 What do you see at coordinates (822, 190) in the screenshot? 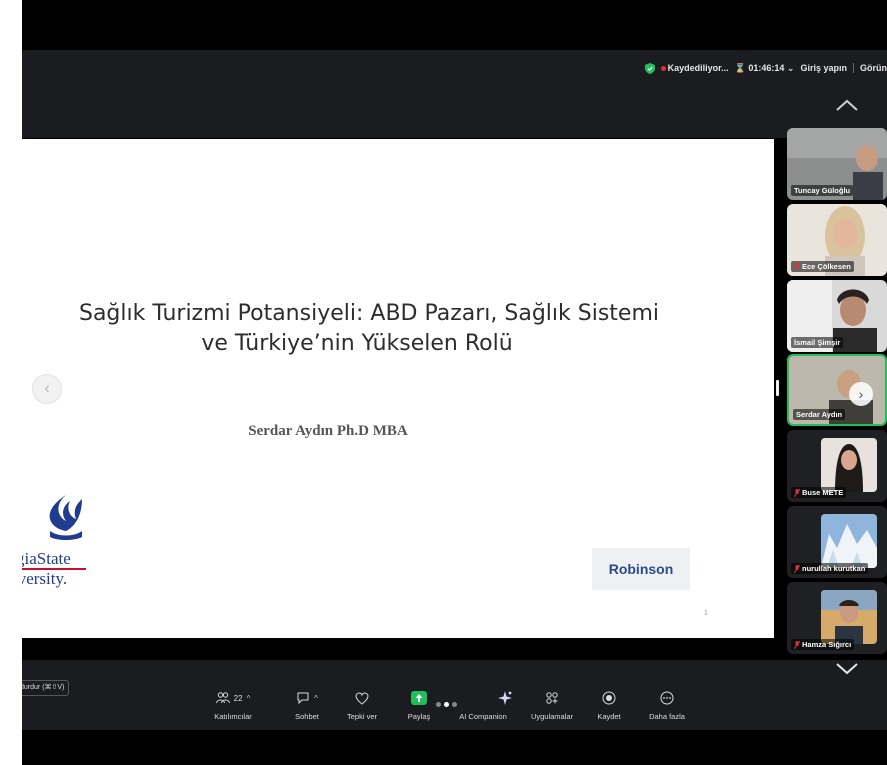
I see `participant-name: Tuncay Güloğlu` at bounding box center [822, 190].